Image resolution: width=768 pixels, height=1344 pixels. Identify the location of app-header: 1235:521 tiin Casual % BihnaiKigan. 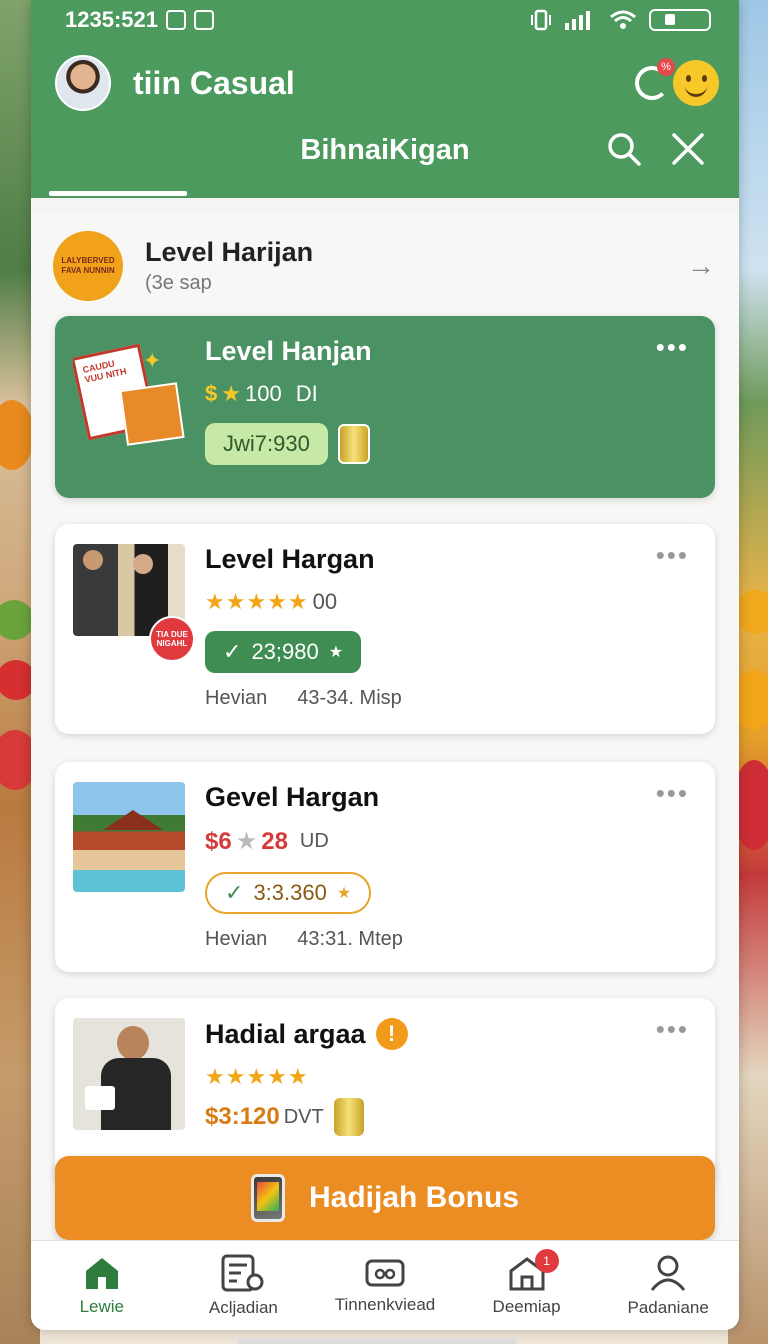
(385, 99).